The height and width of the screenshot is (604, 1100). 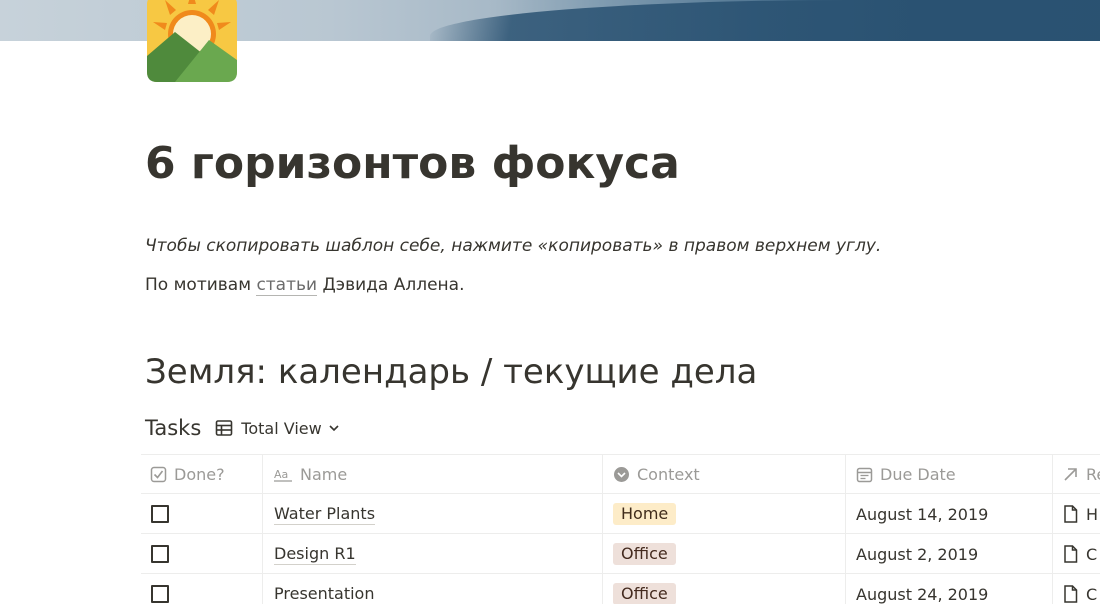 What do you see at coordinates (922, 594) in the screenshot?
I see `due-date: August 24, 2019` at bounding box center [922, 594].